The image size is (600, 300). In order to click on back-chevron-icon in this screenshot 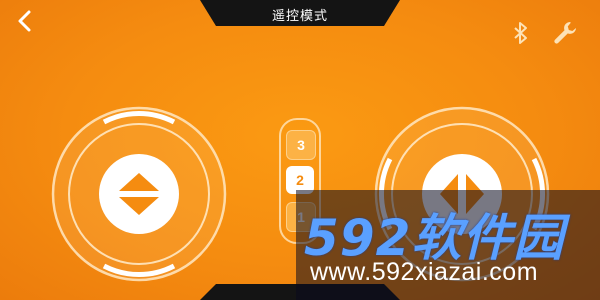, I will do `click(24, 21)`.